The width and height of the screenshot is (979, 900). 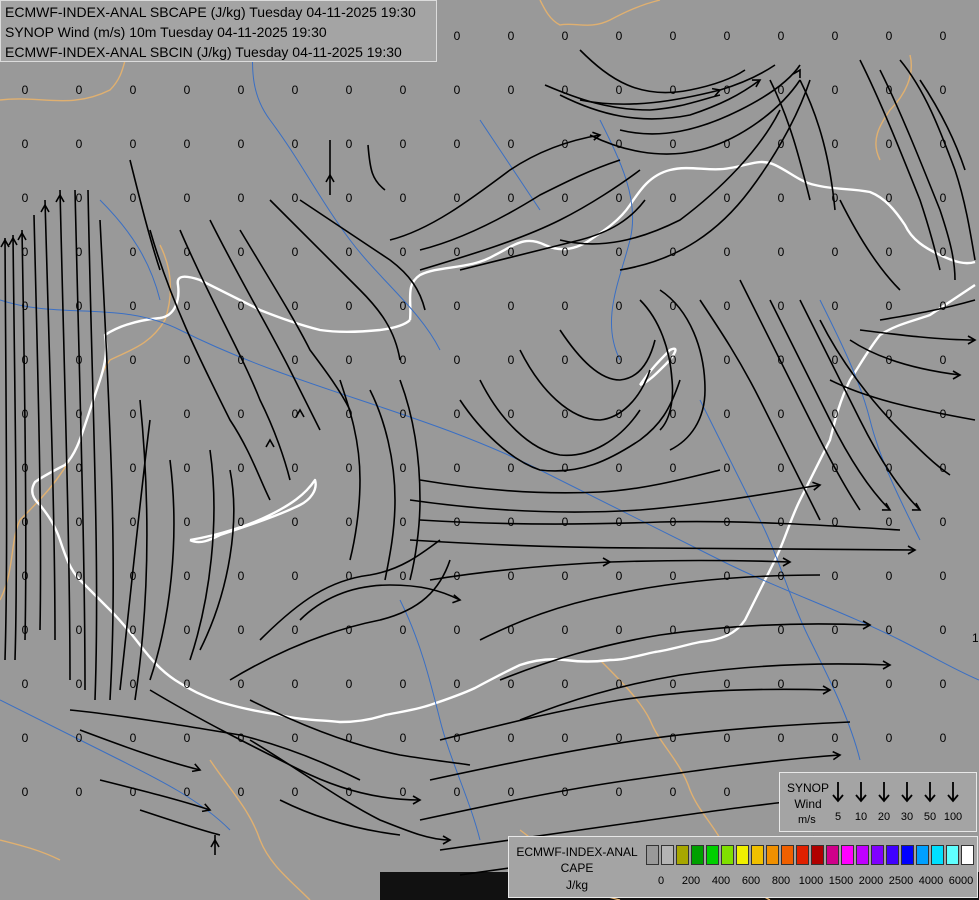 I want to click on cape-tick-label: 0, so click(x=661, y=881).